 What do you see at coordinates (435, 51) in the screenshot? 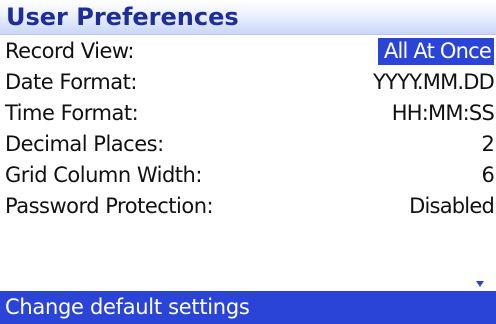
I see `record-view-select: All At Once` at bounding box center [435, 51].